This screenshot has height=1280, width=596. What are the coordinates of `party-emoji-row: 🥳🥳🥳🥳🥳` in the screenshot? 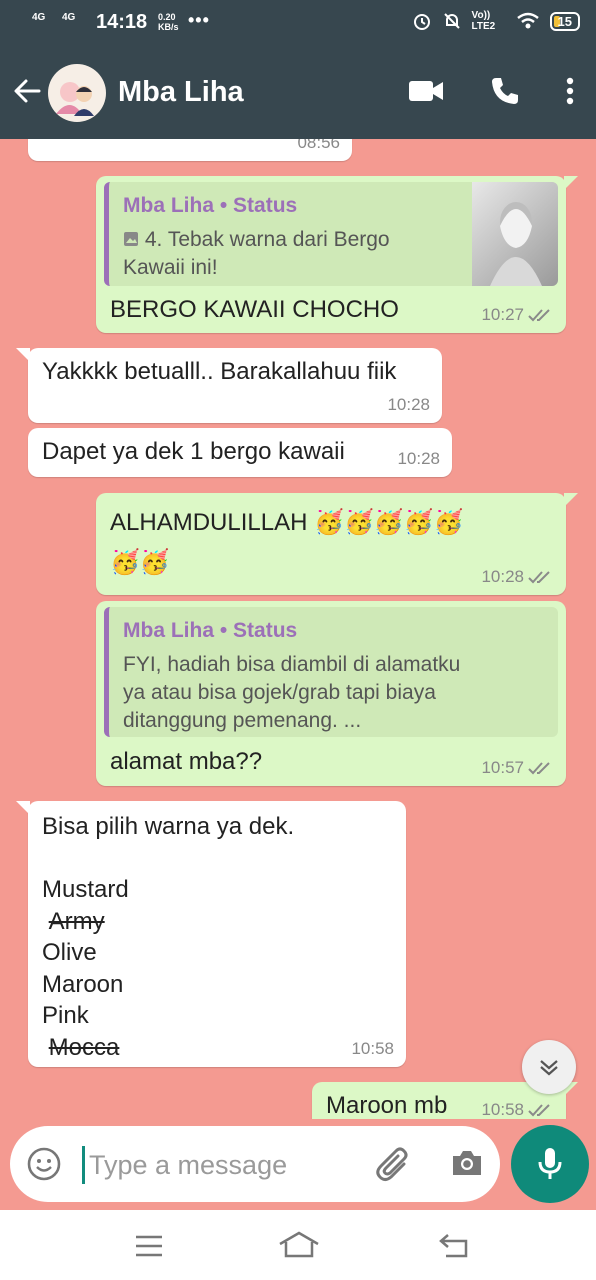 It's located at (389, 522).